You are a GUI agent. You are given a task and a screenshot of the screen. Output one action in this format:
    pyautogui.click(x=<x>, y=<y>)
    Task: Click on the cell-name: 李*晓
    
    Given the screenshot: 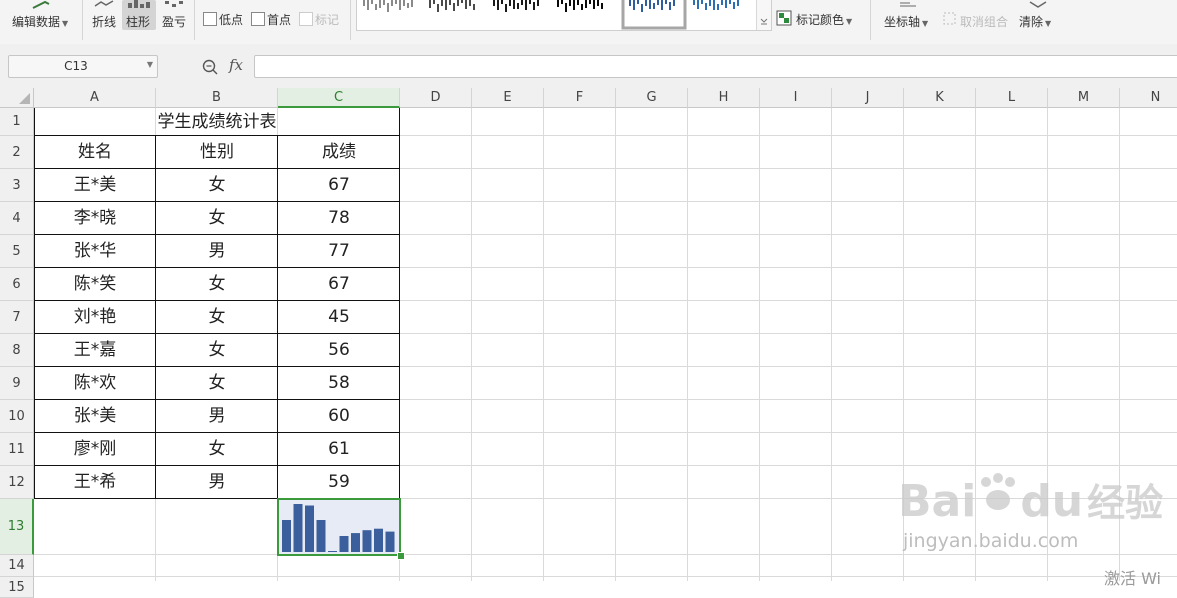 What is the action you would take?
    pyautogui.click(x=95, y=218)
    